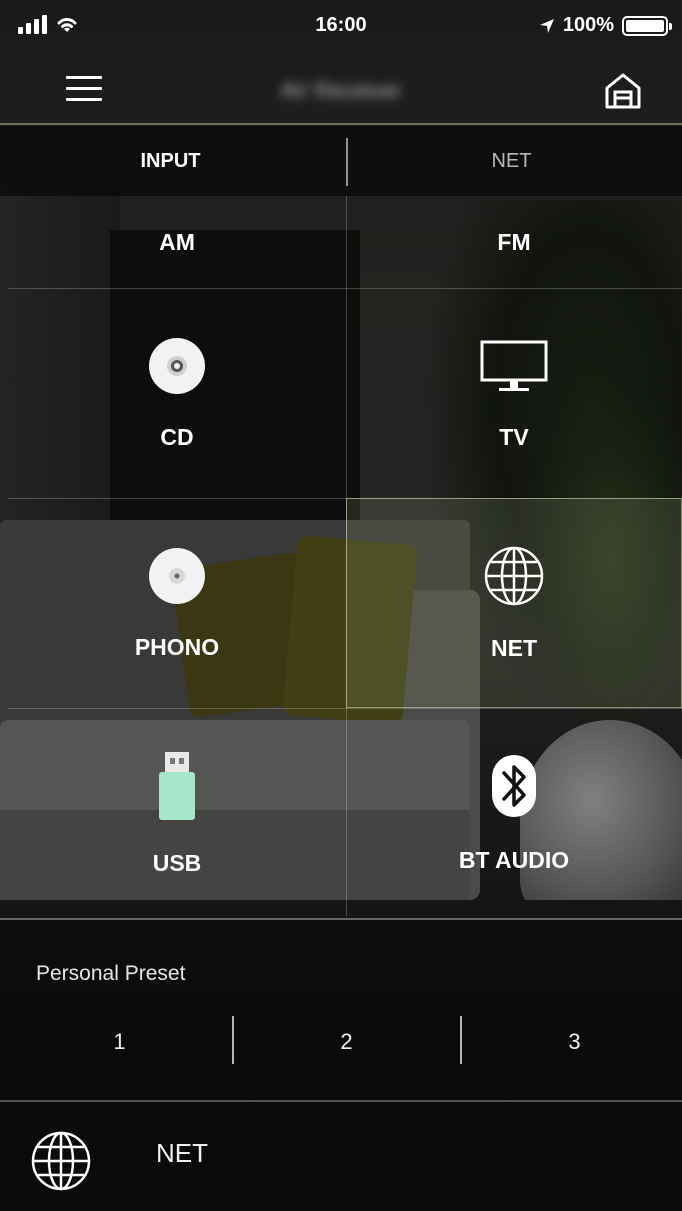 This screenshot has height=1211, width=682. What do you see at coordinates (514, 393) in the screenshot?
I see `source-tv: TV` at bounding box center [514, 393].